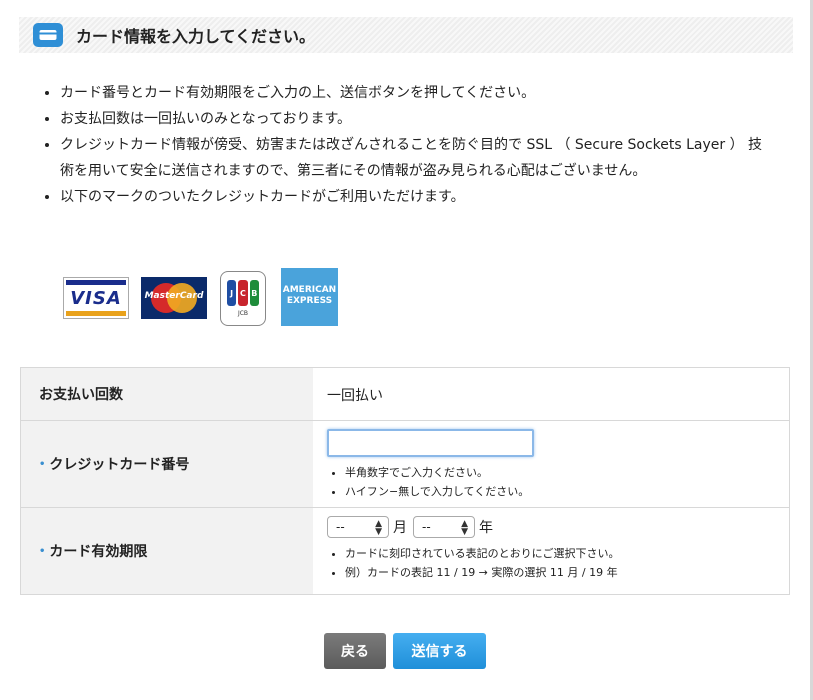  Describe the element at coordinates (417, 93) in the screenshot. I see `notice-item: カード番号とカード有効期限をご入力の上、送信ボタンを押してください。` at that location.